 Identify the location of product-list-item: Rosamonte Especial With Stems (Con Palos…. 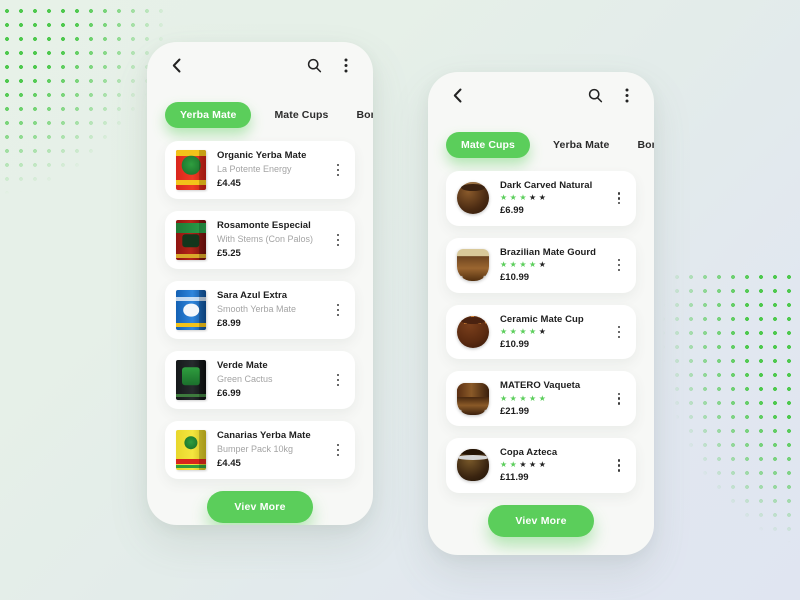
(260, 240).